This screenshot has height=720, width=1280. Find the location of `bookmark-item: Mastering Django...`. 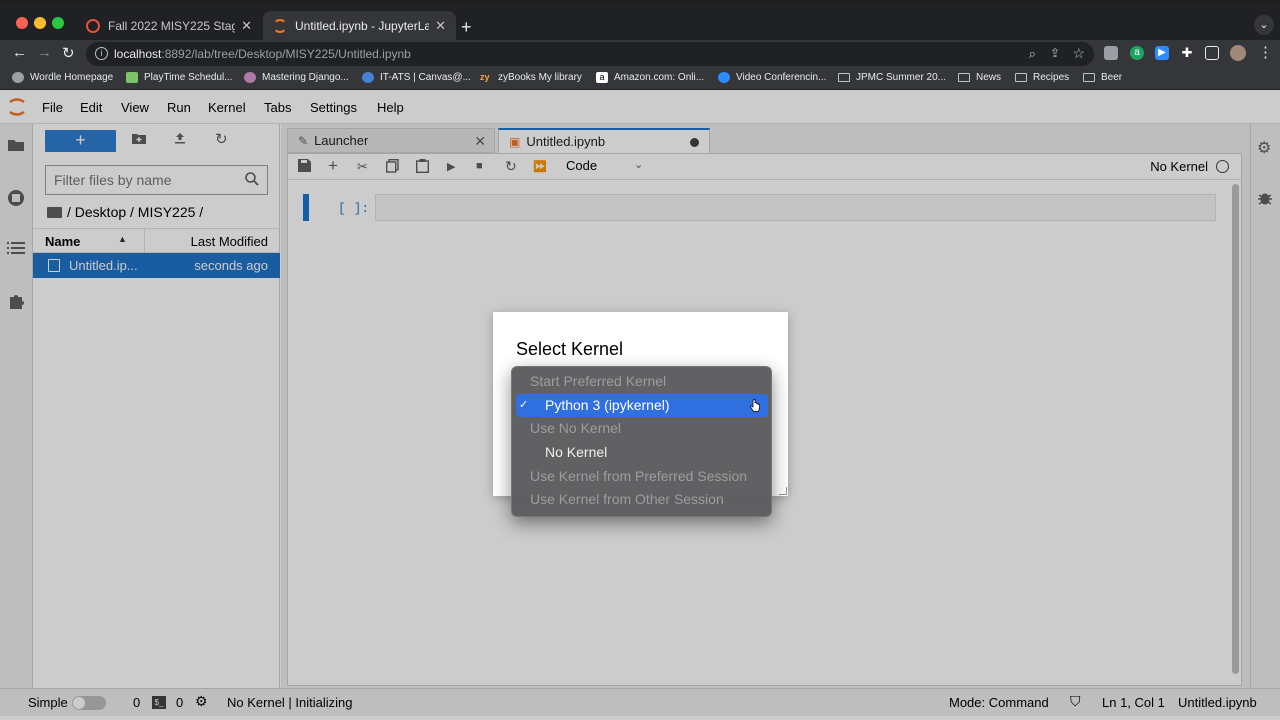

bookmark-item: Mastering Django... is located at coordinates (296, 77).